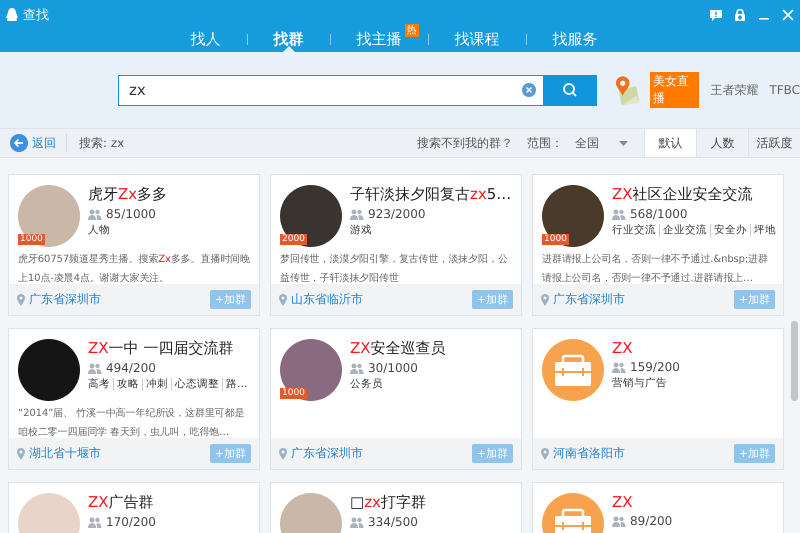 Image resolution: width=800 pixels, height=533 pixels. I want to click on range-dropdown: 全国, so click(609, 143).